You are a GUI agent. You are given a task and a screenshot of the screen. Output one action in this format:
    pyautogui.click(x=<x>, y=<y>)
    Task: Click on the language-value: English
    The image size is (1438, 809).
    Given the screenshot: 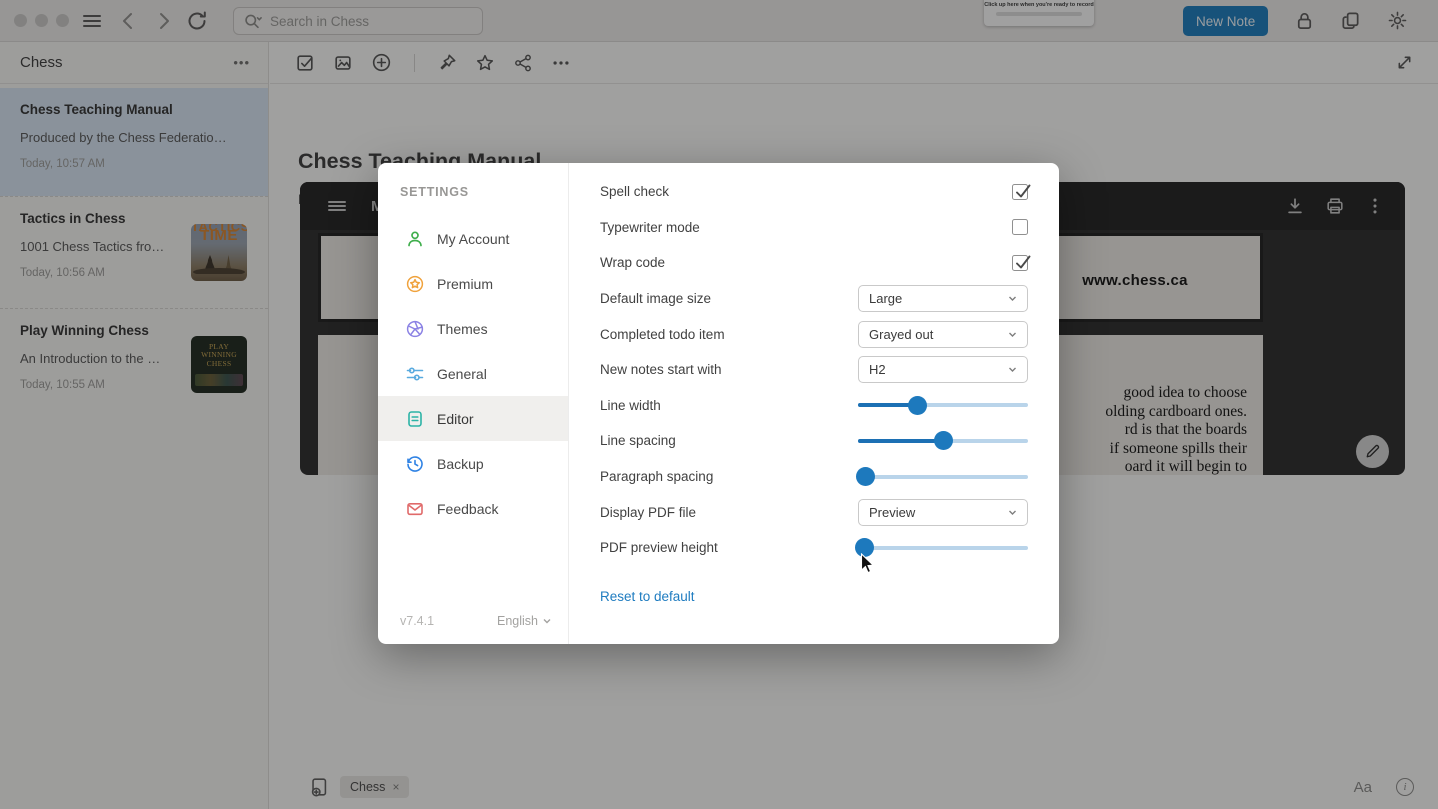 What is the action you would take?
    pyautogui.click(x=517, y=621)
    